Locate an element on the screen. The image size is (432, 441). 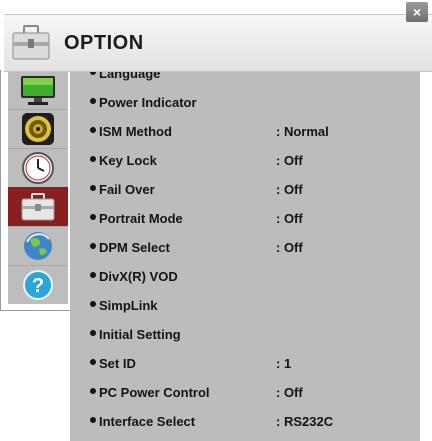
menu-item-set-id: Set ID : 1 is located at coordinates (245, 364).